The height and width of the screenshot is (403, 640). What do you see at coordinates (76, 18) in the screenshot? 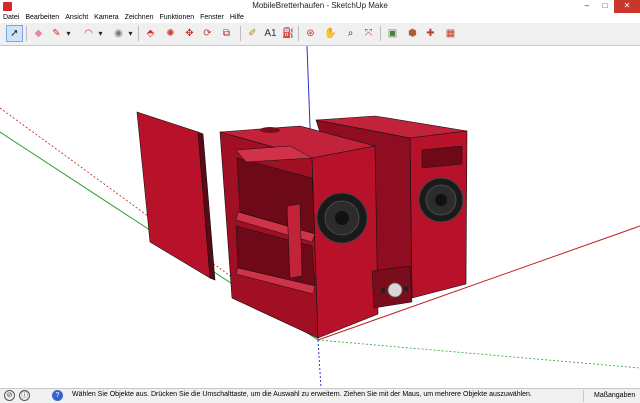
I see `menu-ansicht: Ansicht` at bounding box center [76, 18].